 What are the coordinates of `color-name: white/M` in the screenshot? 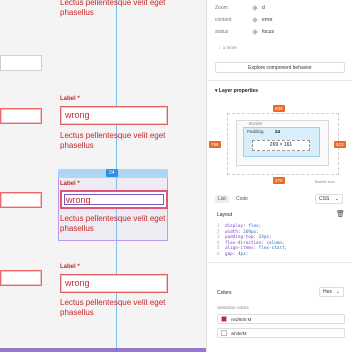 It's located at (239, 333).